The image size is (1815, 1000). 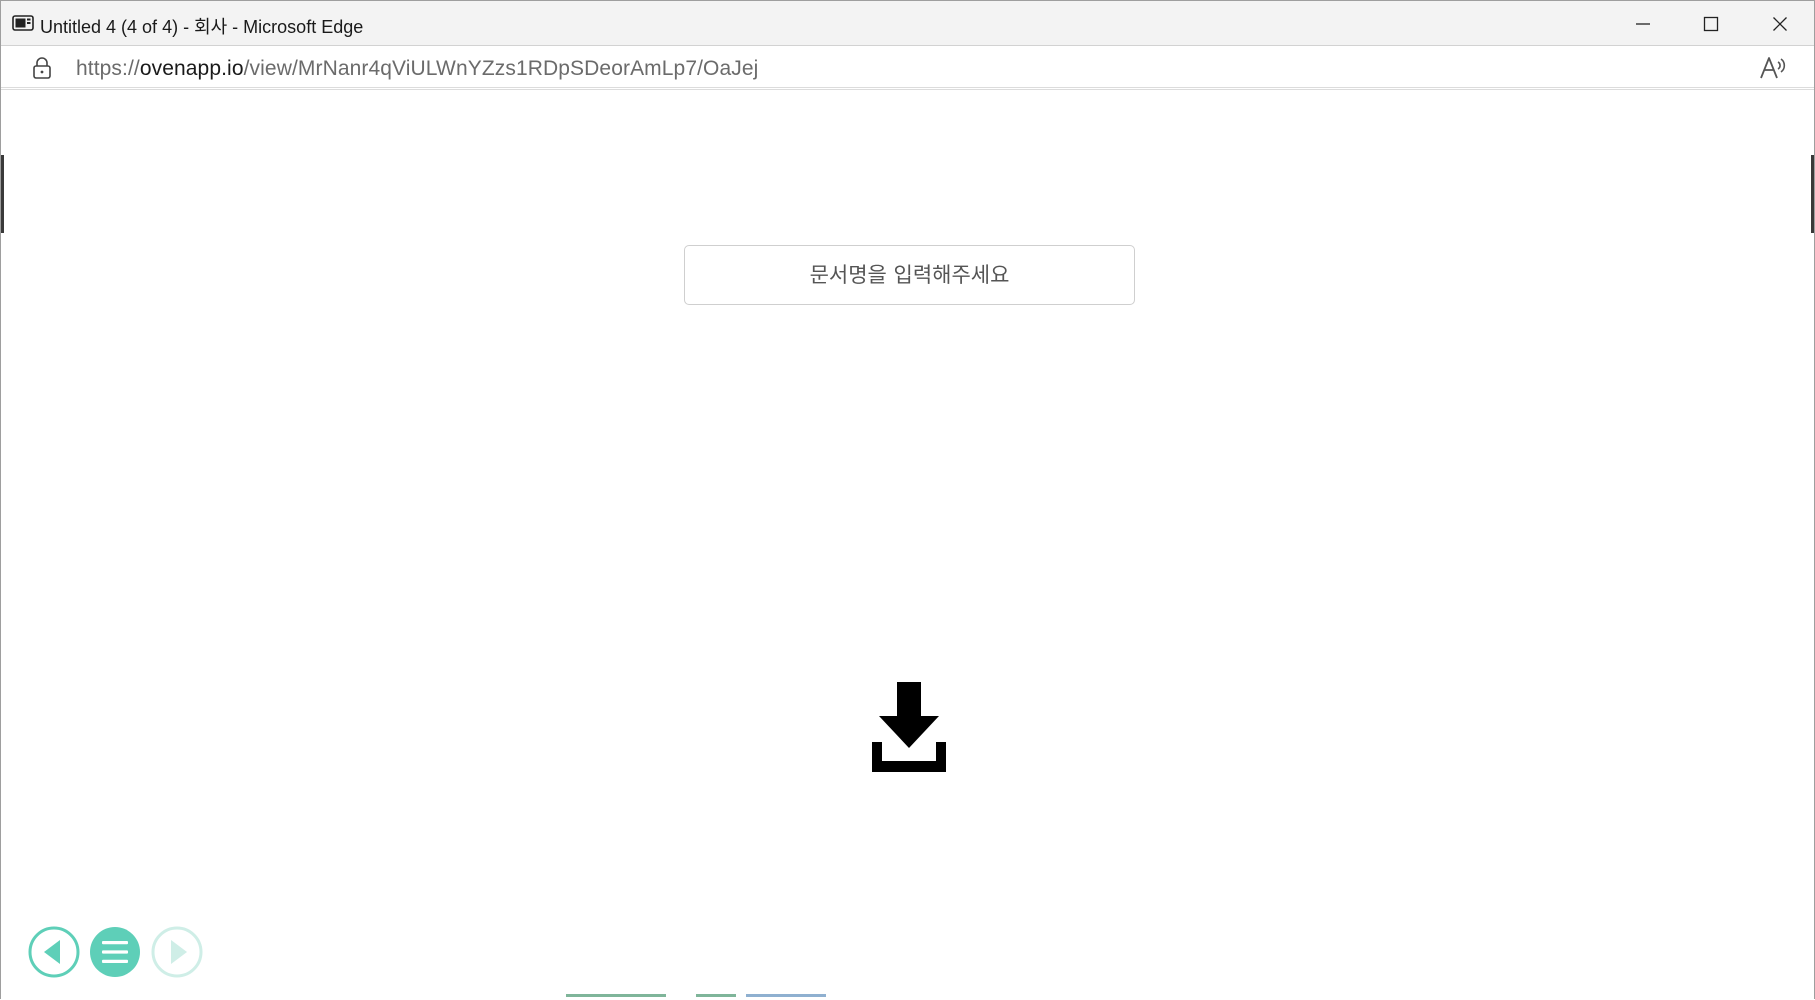 I want to click on left-edge-marker, so click(x=2, y=194).